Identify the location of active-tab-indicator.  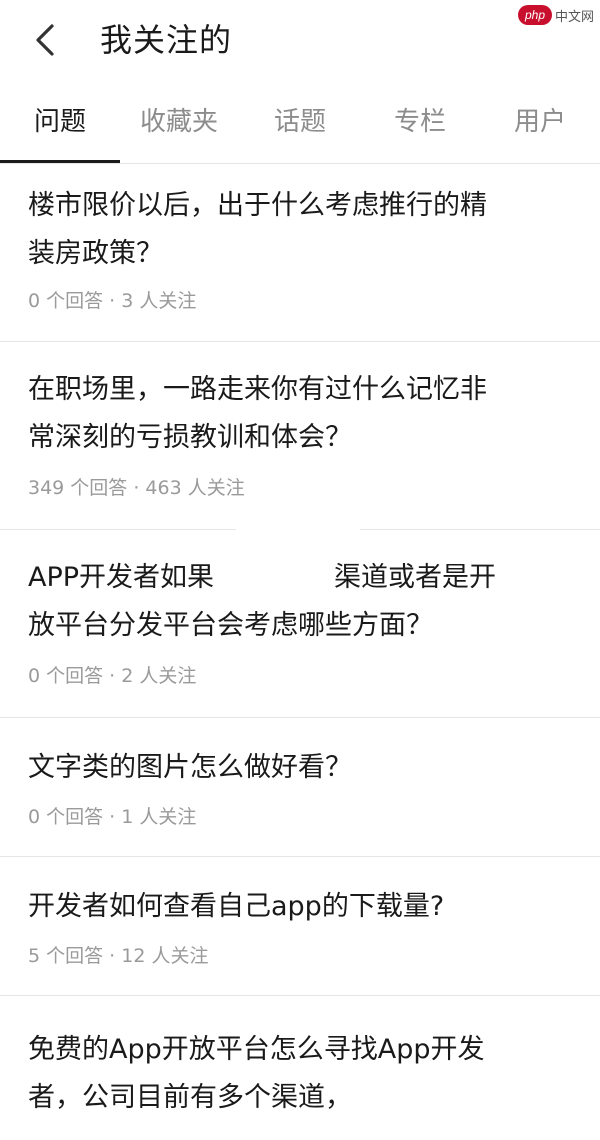
(60, 161).